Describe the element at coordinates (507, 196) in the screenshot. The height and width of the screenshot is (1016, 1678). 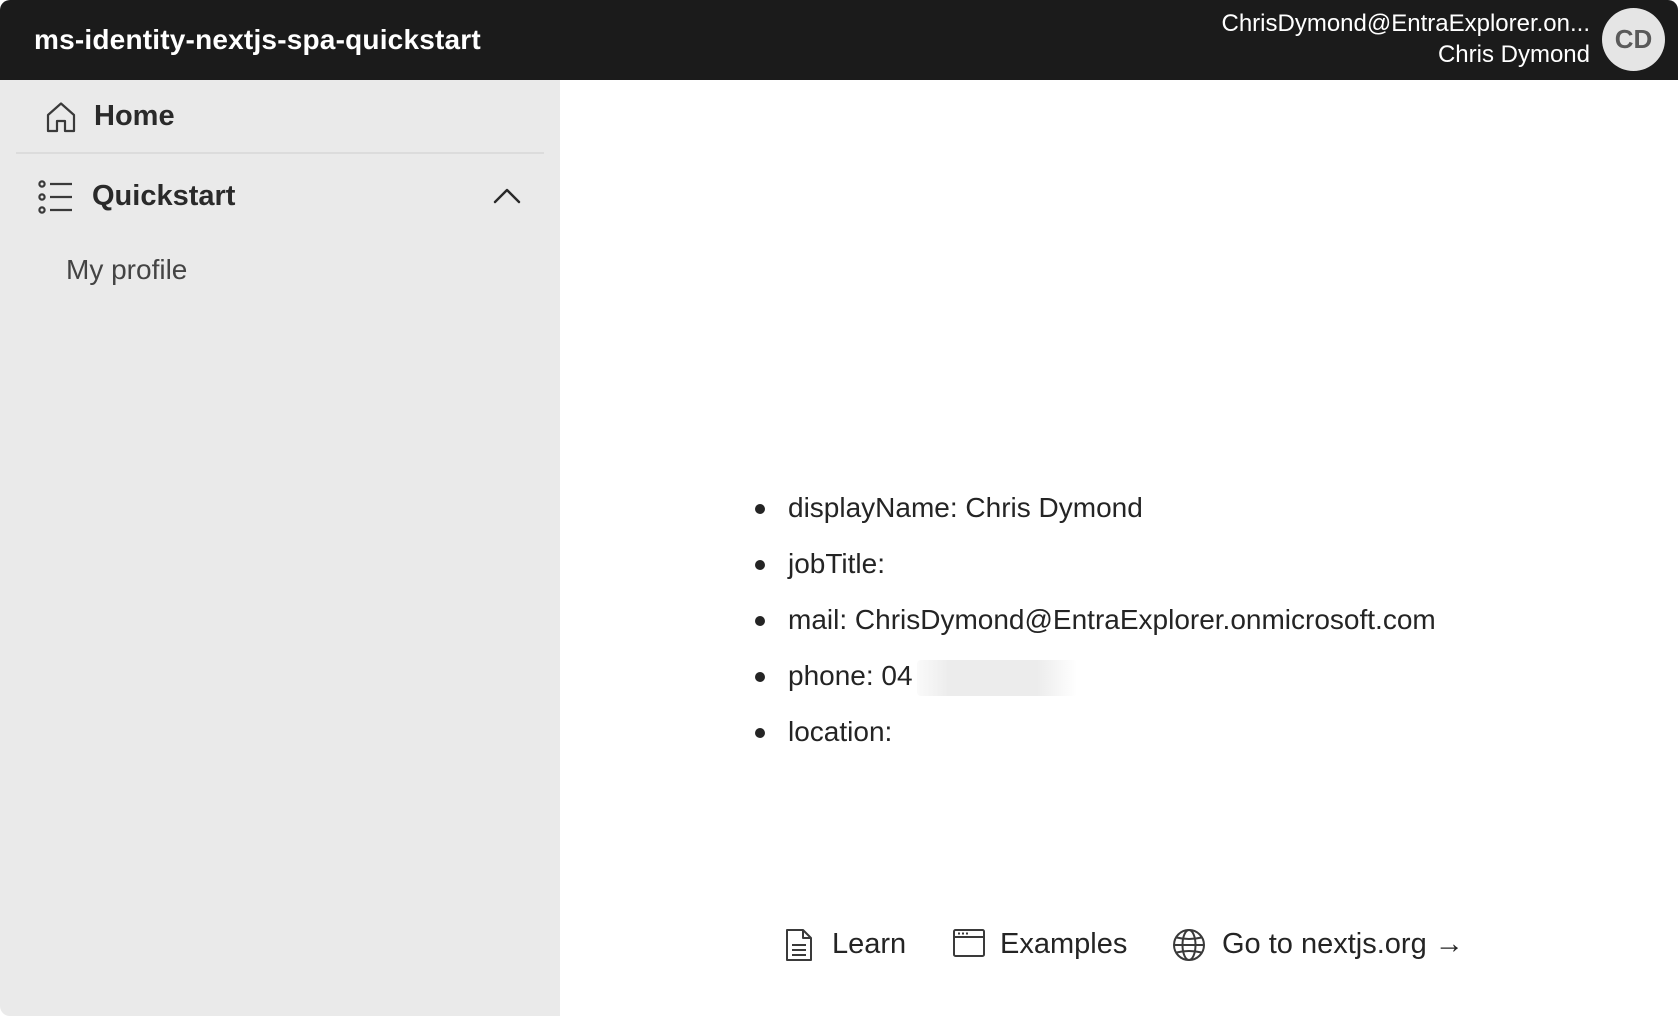
I see `chevron-up-icon` at that location.